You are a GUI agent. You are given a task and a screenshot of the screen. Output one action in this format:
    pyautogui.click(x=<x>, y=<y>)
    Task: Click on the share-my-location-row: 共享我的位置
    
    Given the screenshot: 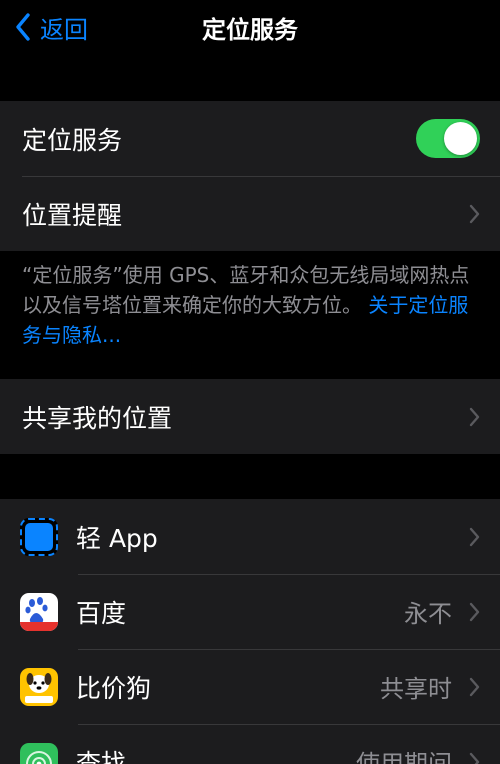 What is the action you would take?
    pyautogui.click(x=250, y=416)
    